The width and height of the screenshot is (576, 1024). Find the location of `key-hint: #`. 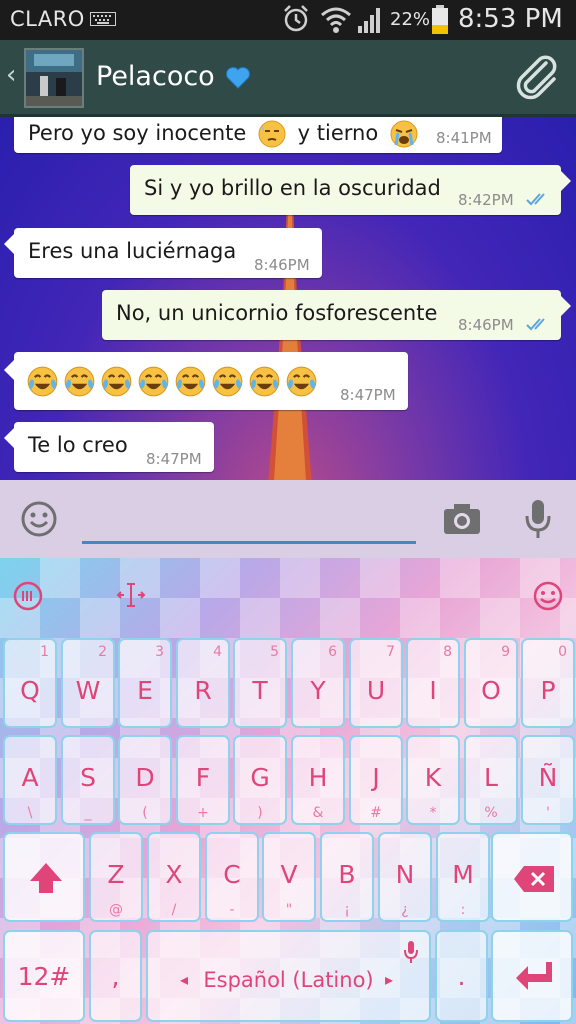

key-hint: # is located at coordinates (376, 813).